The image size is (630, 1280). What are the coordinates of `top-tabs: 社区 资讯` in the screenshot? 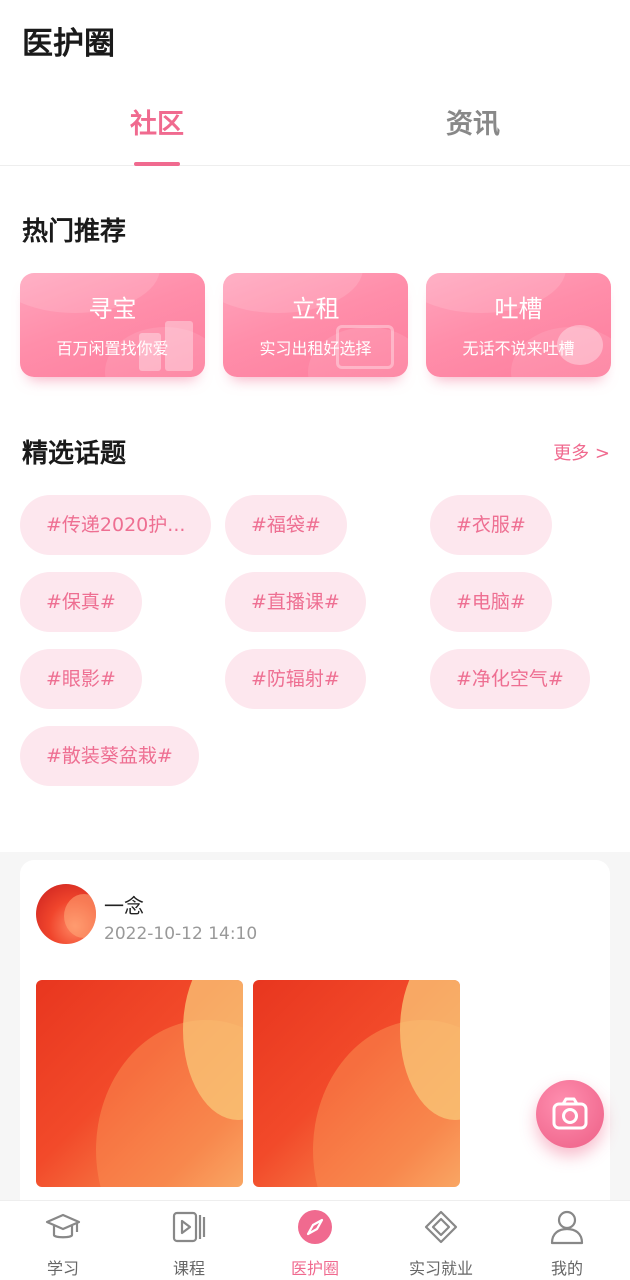 It's located at (315, 123).